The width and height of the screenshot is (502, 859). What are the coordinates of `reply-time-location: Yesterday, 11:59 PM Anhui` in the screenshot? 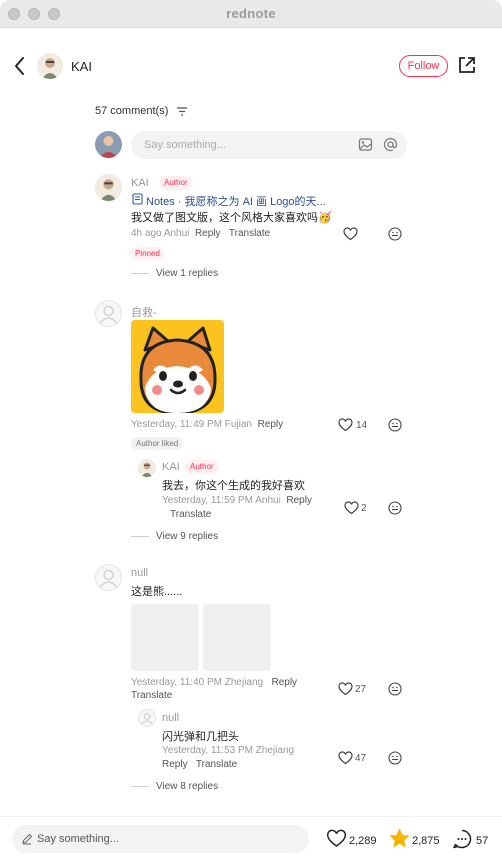 It's located at (221, 500).